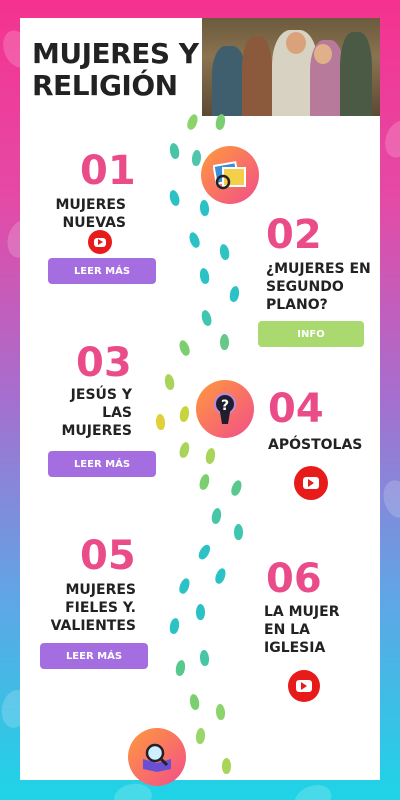 The width and height of the screenshot is (400, 800). Describe the element at coordinates (94, 656) in the screenshot. I see `section-05-read-more-button: LEER MÁS` at that location.